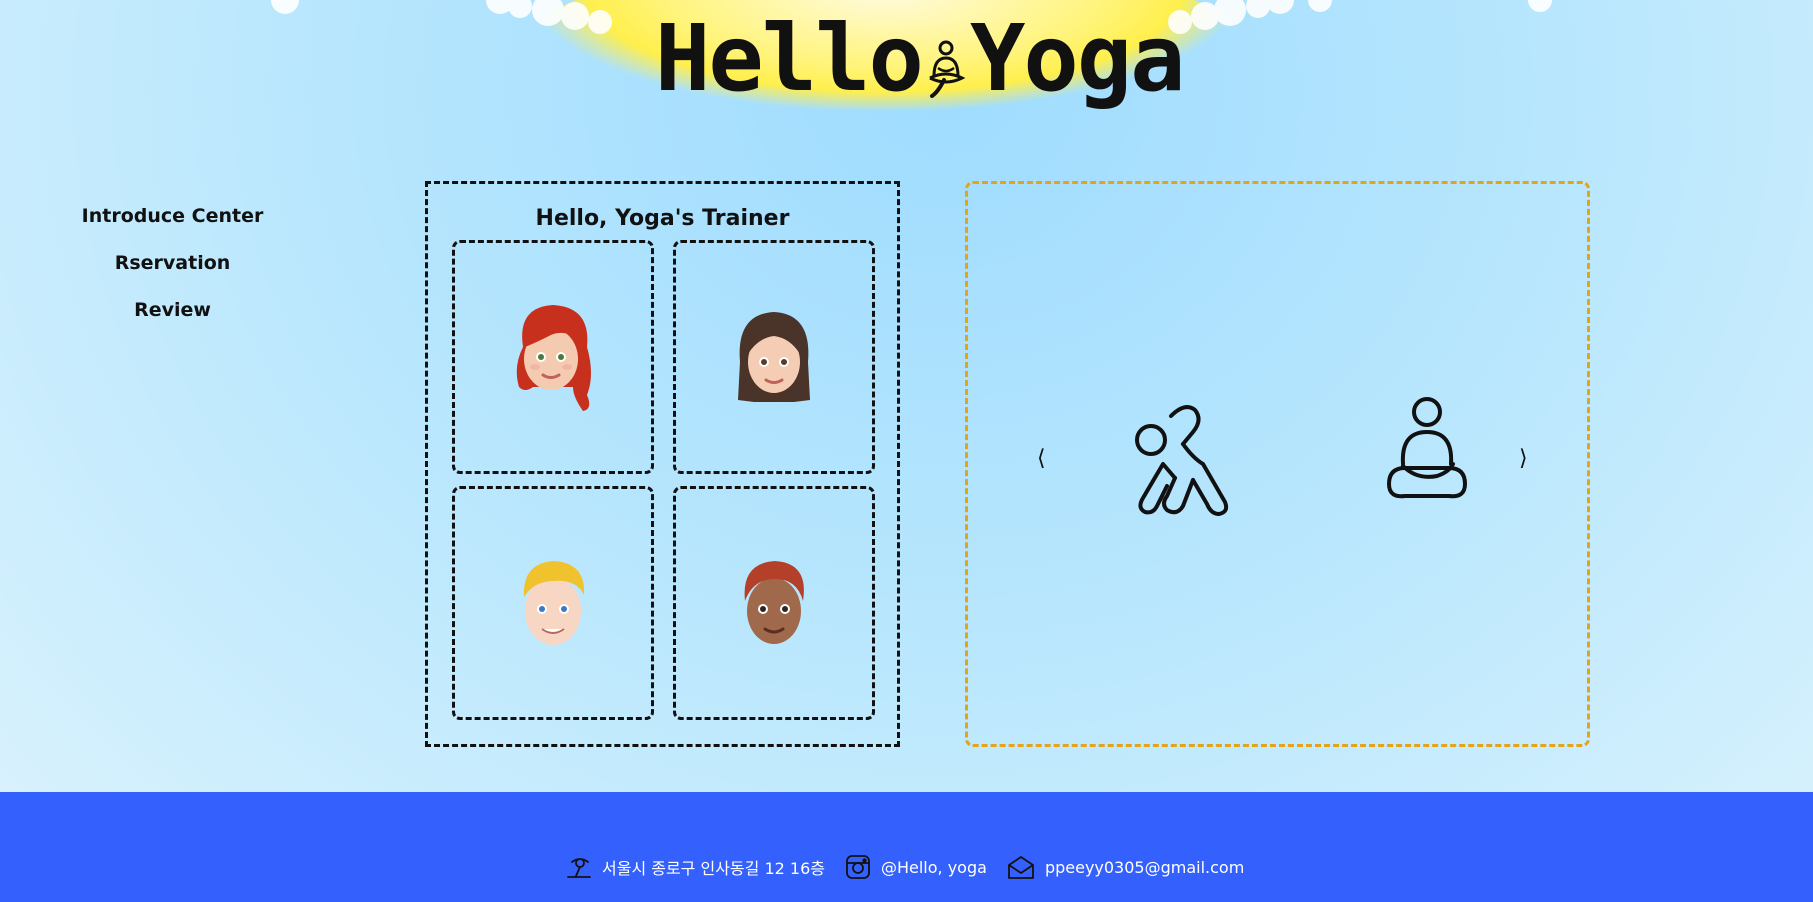 This screenshot has width=1813, height=902. I want to click on meditation-pose-icon, so click(1427, 448).